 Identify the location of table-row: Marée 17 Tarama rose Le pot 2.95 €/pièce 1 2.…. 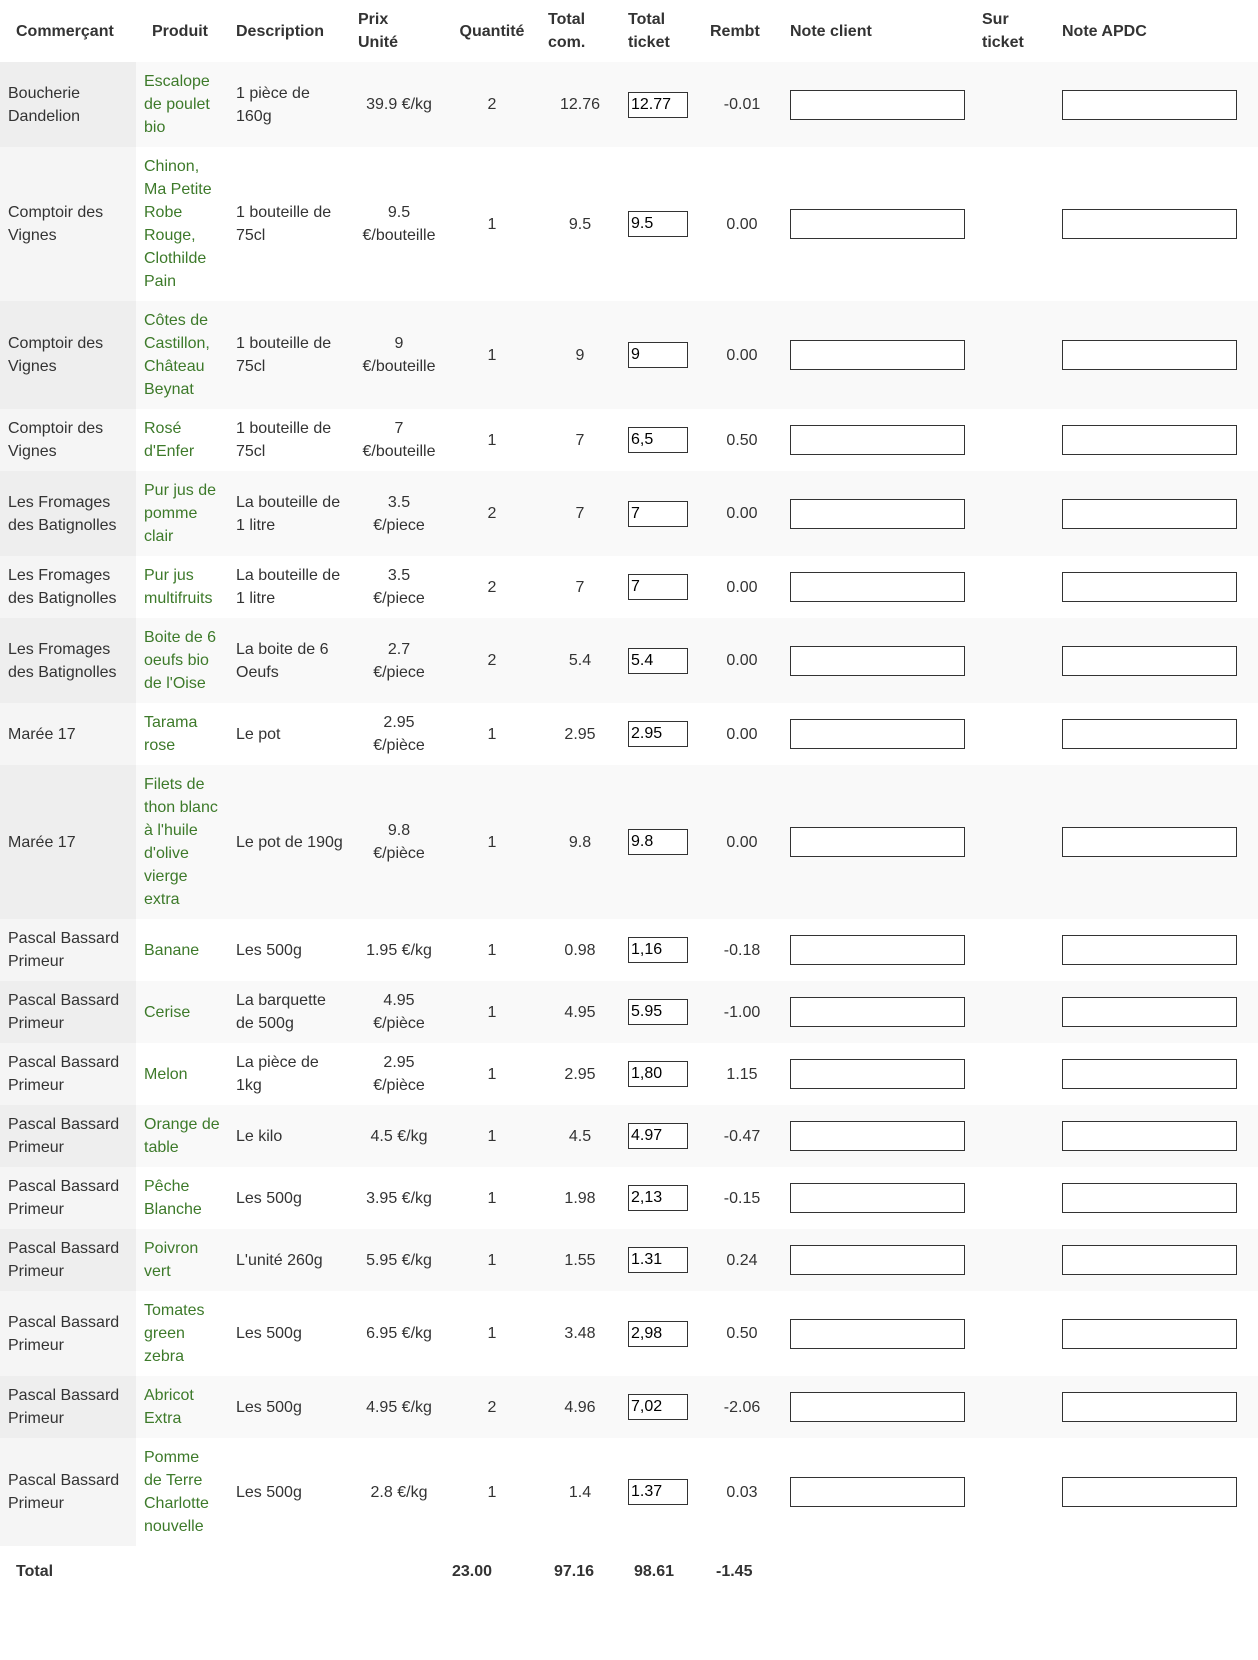
(629, 734).